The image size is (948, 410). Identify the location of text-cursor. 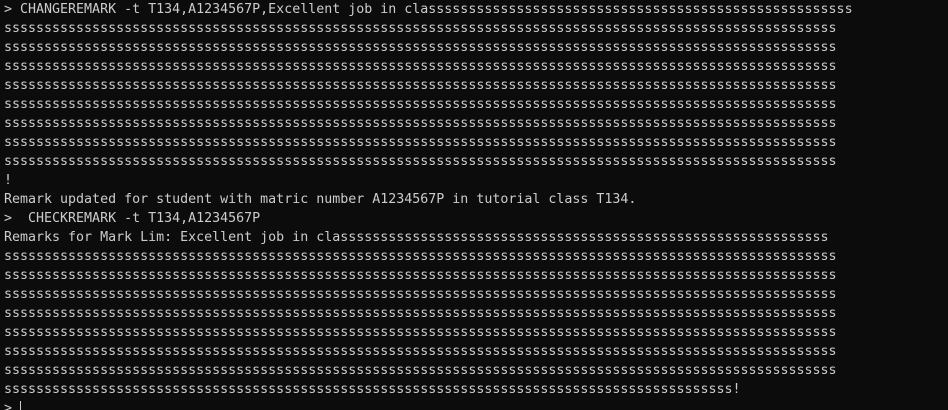
(21, 405).